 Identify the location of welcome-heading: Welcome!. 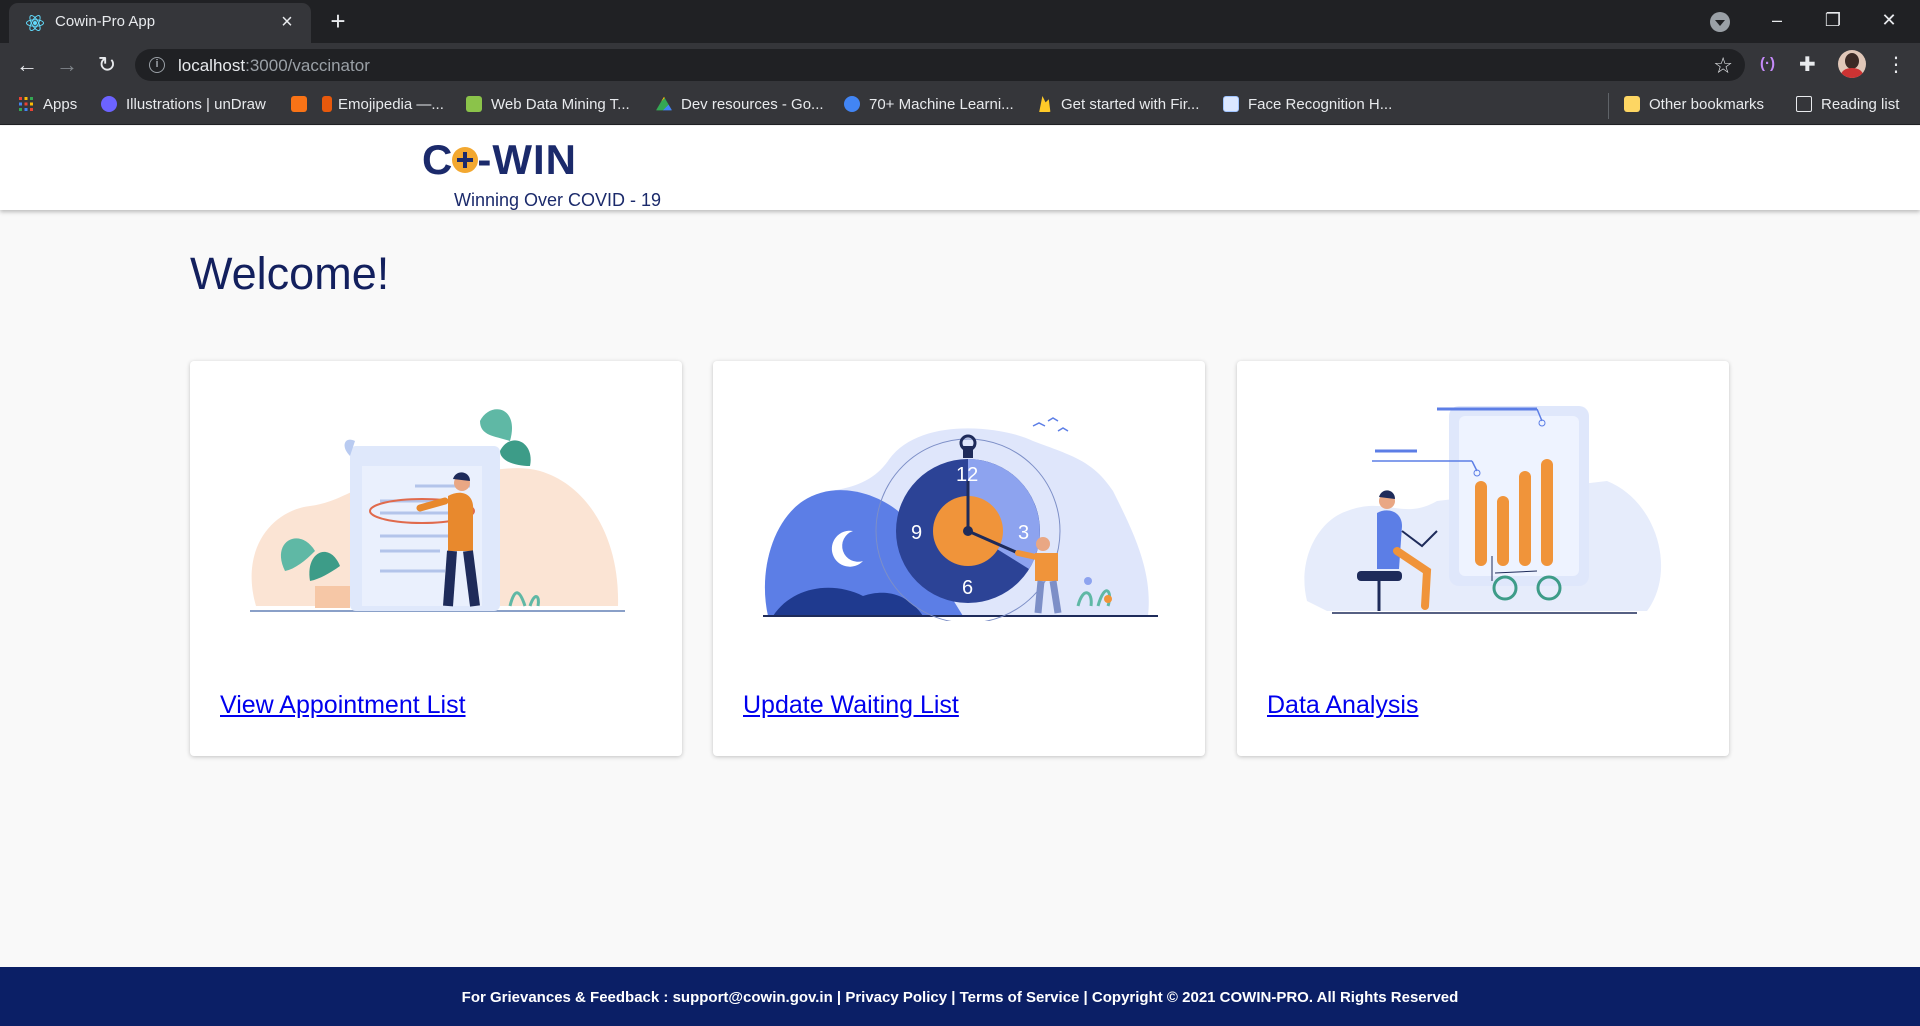
(290, 273).